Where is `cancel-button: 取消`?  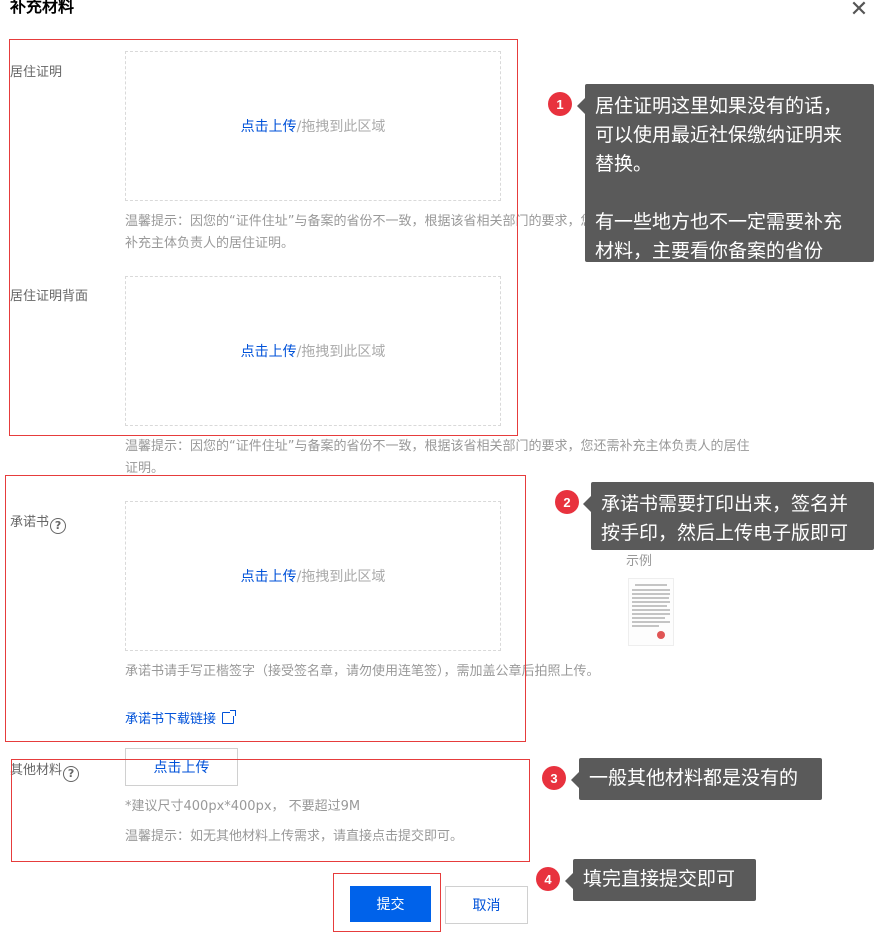 cancel-button: 取消 is located at coordinates (486, 905).